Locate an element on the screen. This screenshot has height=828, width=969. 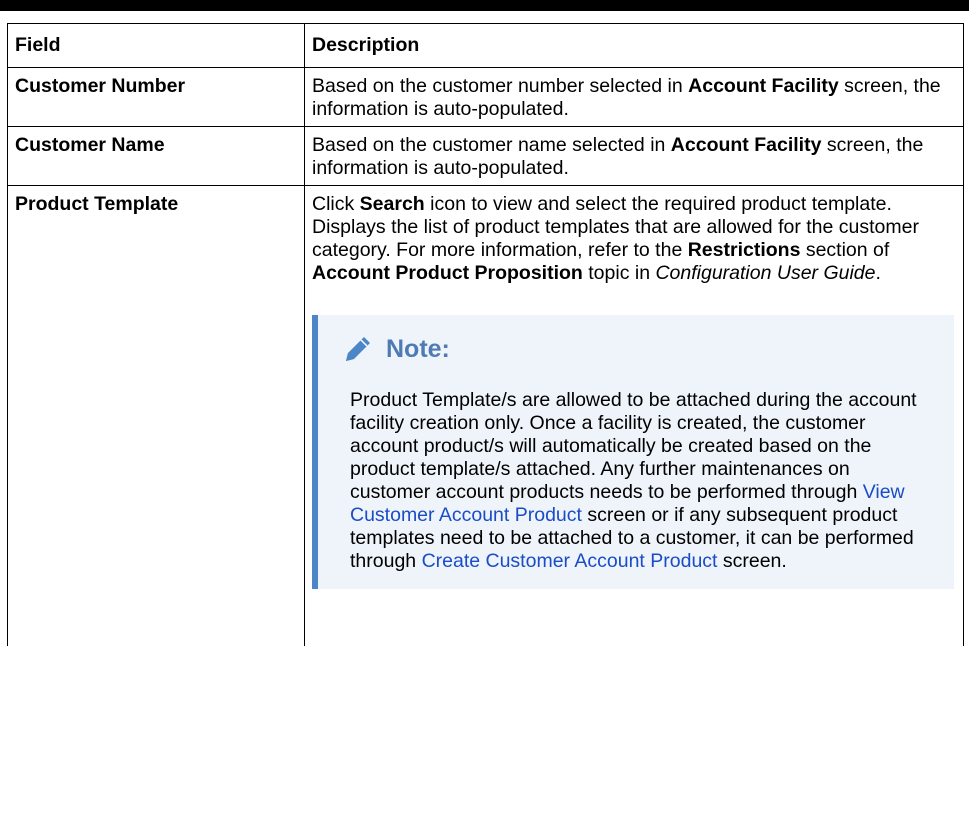
desc-text: Based on the customer name selected in is located at coordinates (491, 145).